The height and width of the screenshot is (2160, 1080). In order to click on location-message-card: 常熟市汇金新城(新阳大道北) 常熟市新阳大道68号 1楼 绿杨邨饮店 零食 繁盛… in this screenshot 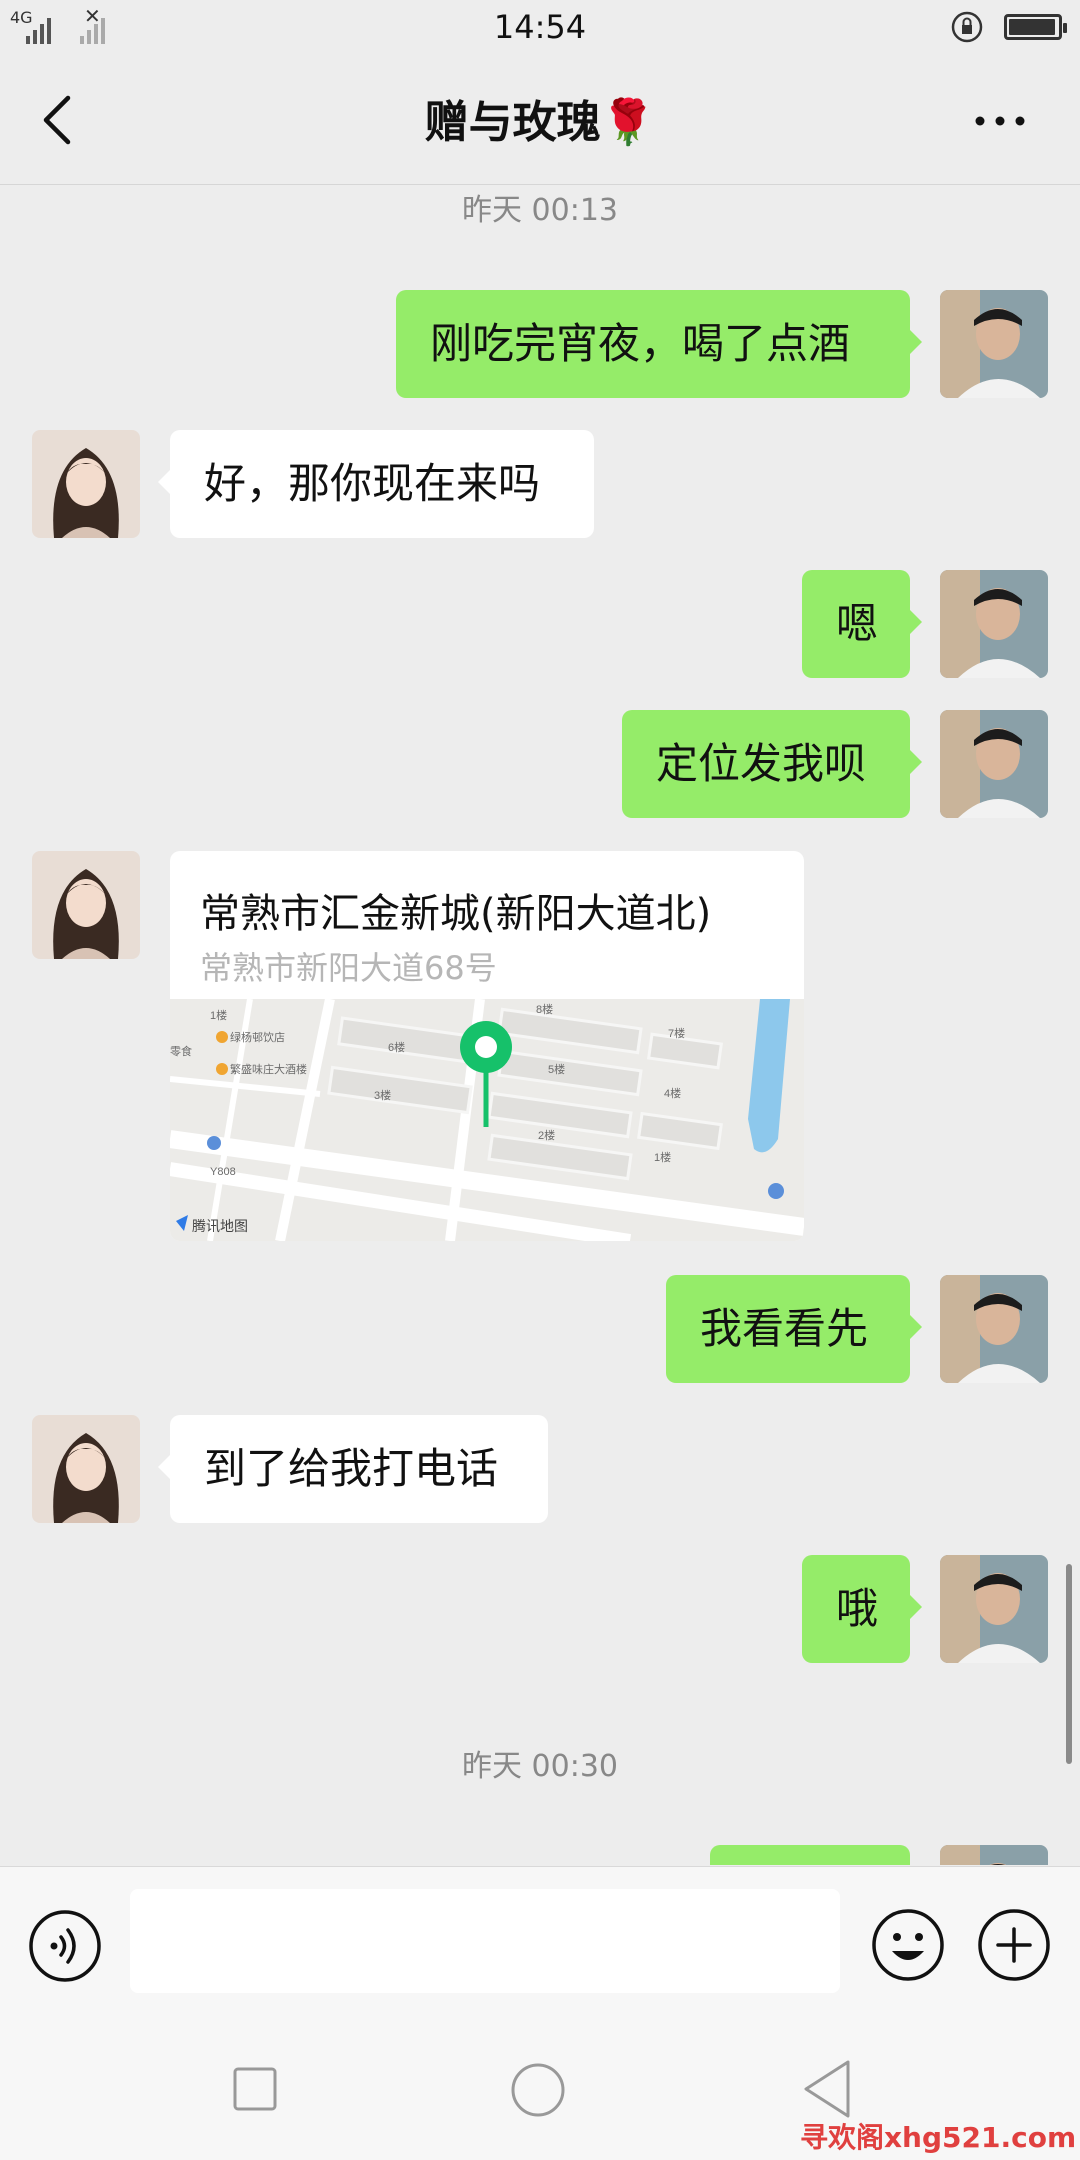, I will do `click(487, 1046)`.